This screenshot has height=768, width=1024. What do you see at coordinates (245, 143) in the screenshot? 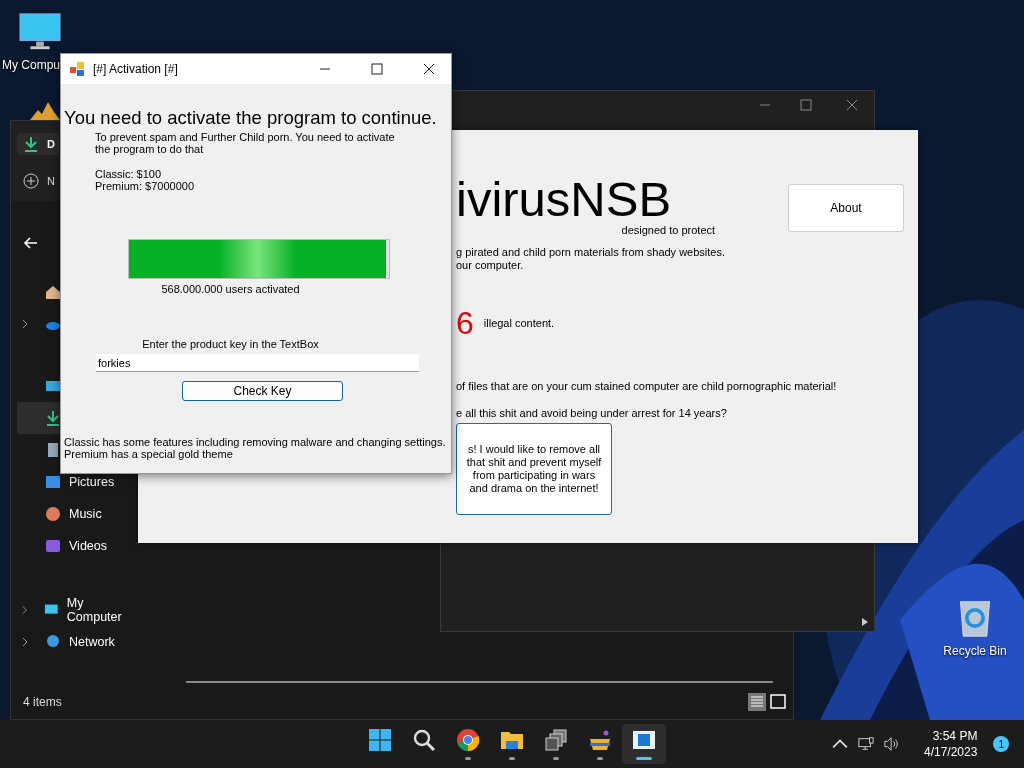
I see `activation-description: To prevent spam and Further Child porn. You need to activate the program to do that` at bounding box center [245, 143].